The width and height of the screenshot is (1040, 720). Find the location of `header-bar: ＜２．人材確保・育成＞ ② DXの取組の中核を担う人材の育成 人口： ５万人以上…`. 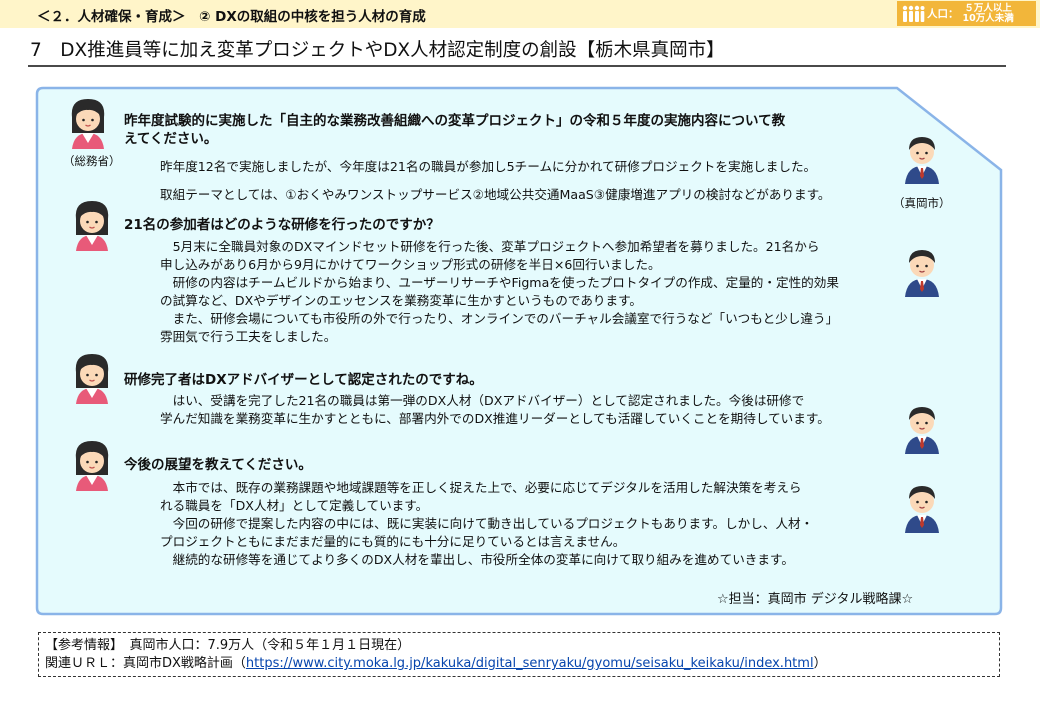

header-bar: ＜２．人材確保・育成＞ ② DXの取組の中核を担う人材の育成 人口： ５万人以上… is located at coordinates (520, 14).